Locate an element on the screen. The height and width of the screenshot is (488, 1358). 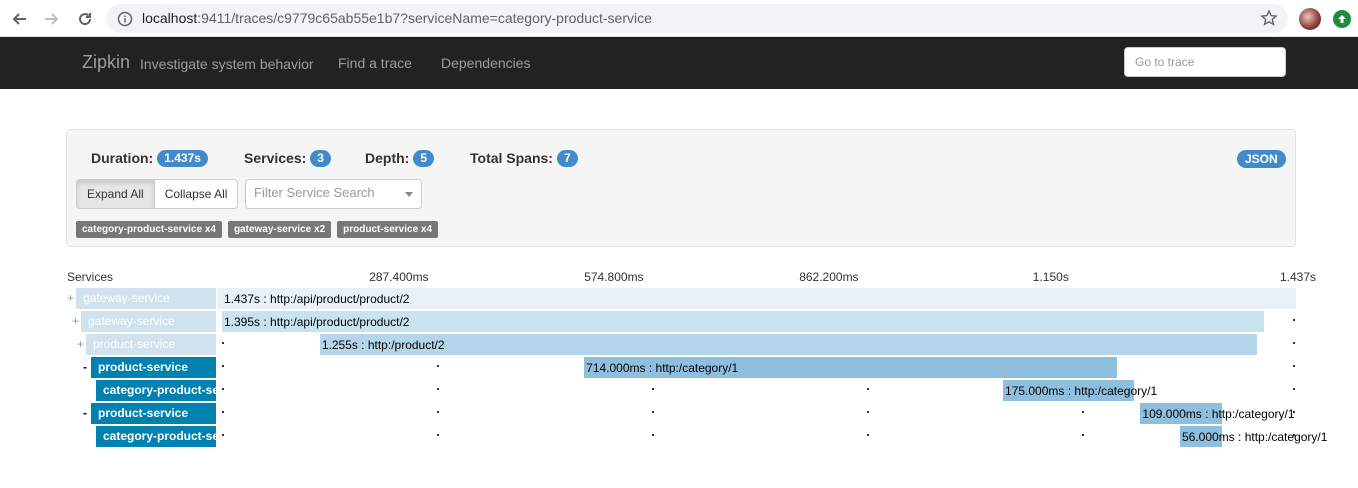
json-button: JSON is located at coordinates (1261, 159).